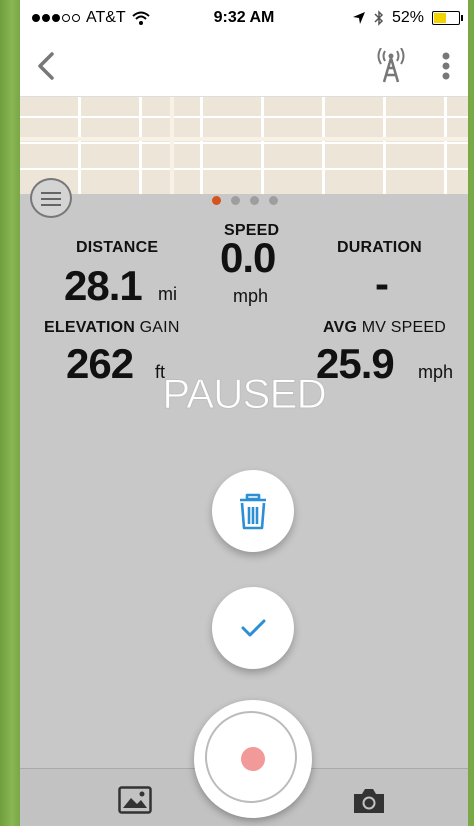 The height and width of the screenshot is (826, 474). I want to click on route-map, so click(244, 145).